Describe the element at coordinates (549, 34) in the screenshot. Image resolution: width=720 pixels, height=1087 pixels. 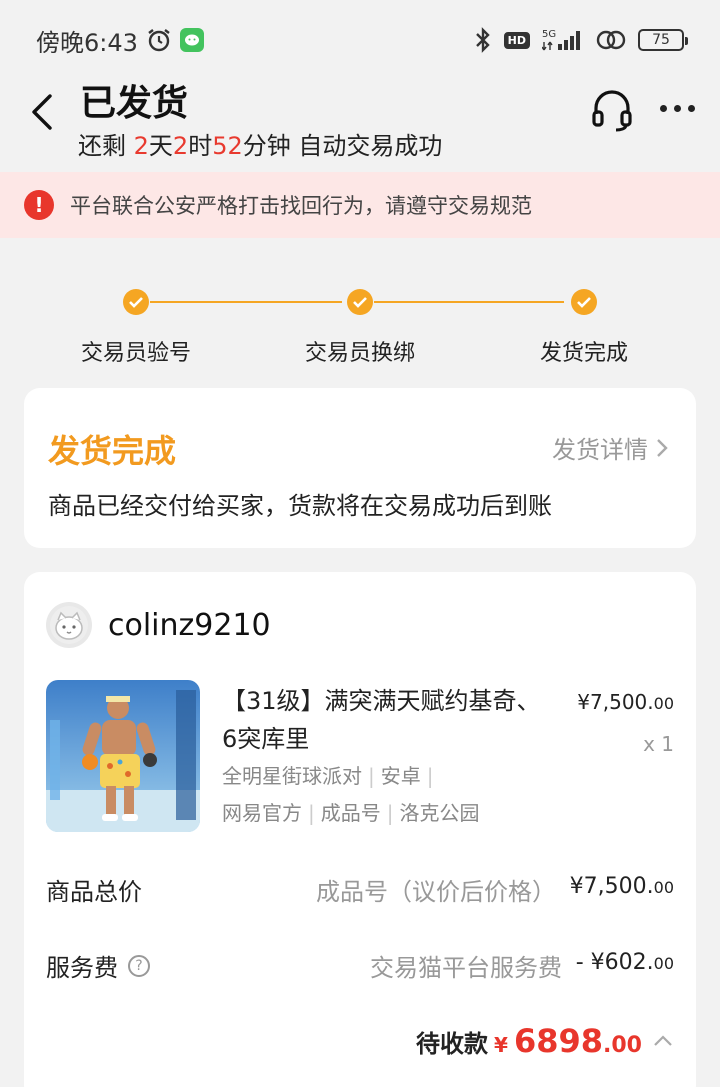
I see `svg-text: 5G` at that location.